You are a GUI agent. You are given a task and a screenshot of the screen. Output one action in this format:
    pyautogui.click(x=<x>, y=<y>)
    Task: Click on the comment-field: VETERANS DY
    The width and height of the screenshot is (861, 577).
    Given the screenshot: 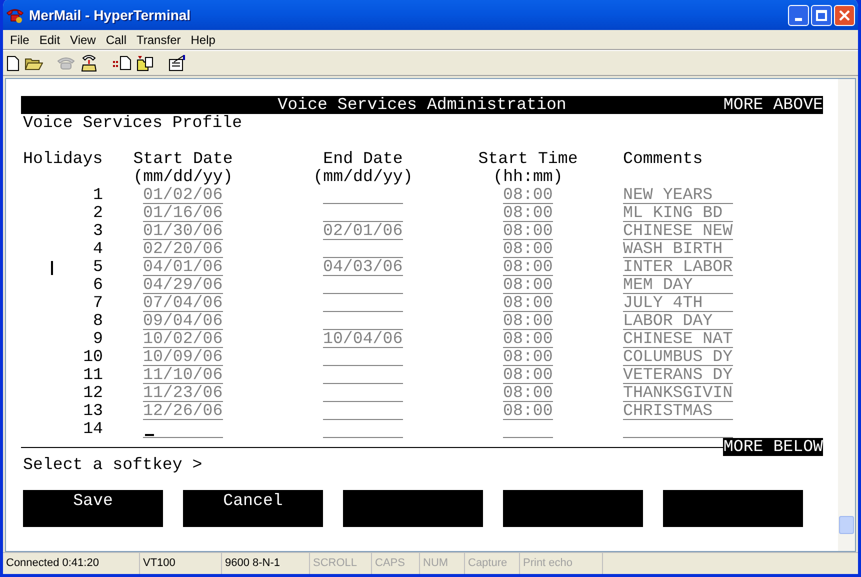 What is the action you would take?
    pyautogui.click(x=678, y=375)
    